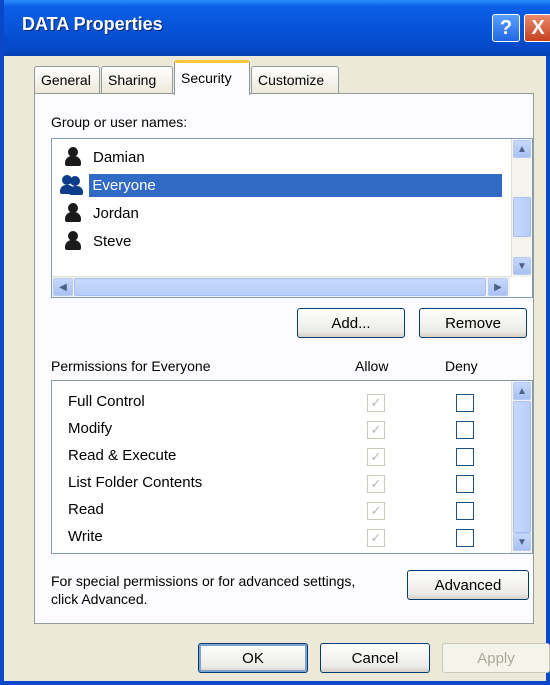  What do you see at coordinates (375, 658) in the screenshot?
I see `cancel-button: Cancel` at bounding box center [375, 658].